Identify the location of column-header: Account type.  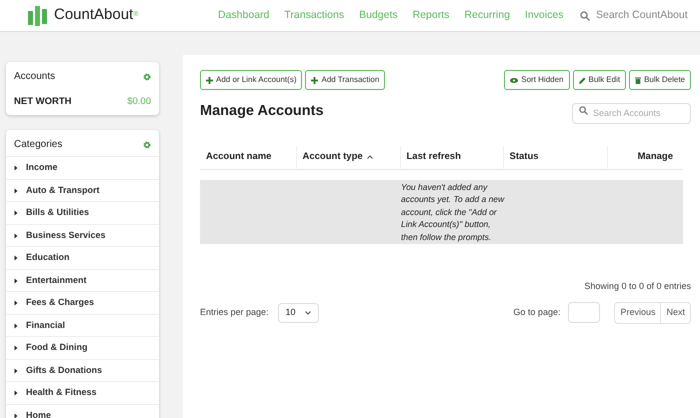
(348, 157).